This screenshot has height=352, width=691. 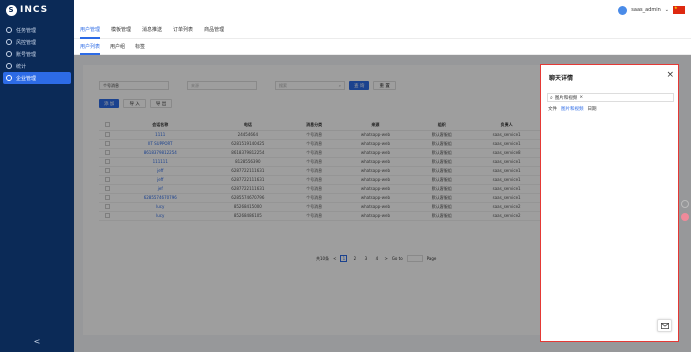 What do you see at coordinates (26, 30) in the screenshot?
I see `sidebar-item-label: 任务管理` at bounding box center [26, 30].